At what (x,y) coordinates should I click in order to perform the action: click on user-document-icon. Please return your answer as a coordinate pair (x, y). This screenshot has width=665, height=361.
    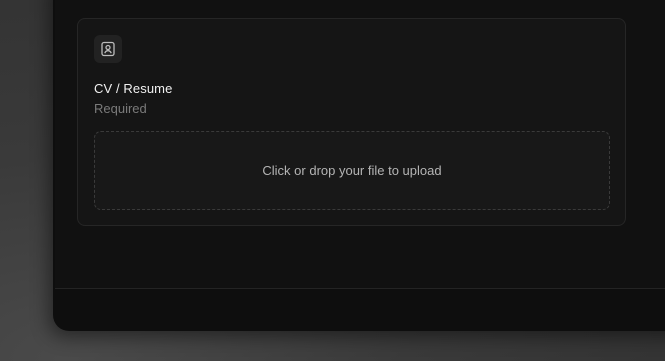
    Looking at the image, I should click on (108, 49).